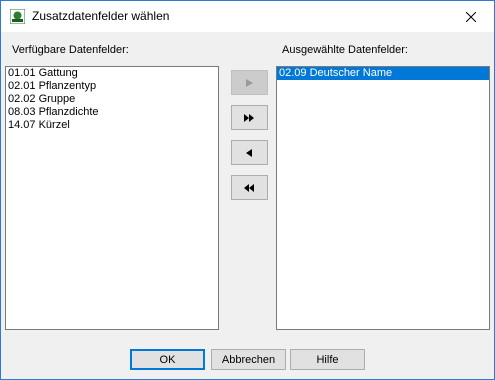 The height and width of the screenshot is (380, 495). Describe the element at coordinates (112, 112) in the screenshot. I see `list-item: 08.03 Pflanzdichte` at that location.